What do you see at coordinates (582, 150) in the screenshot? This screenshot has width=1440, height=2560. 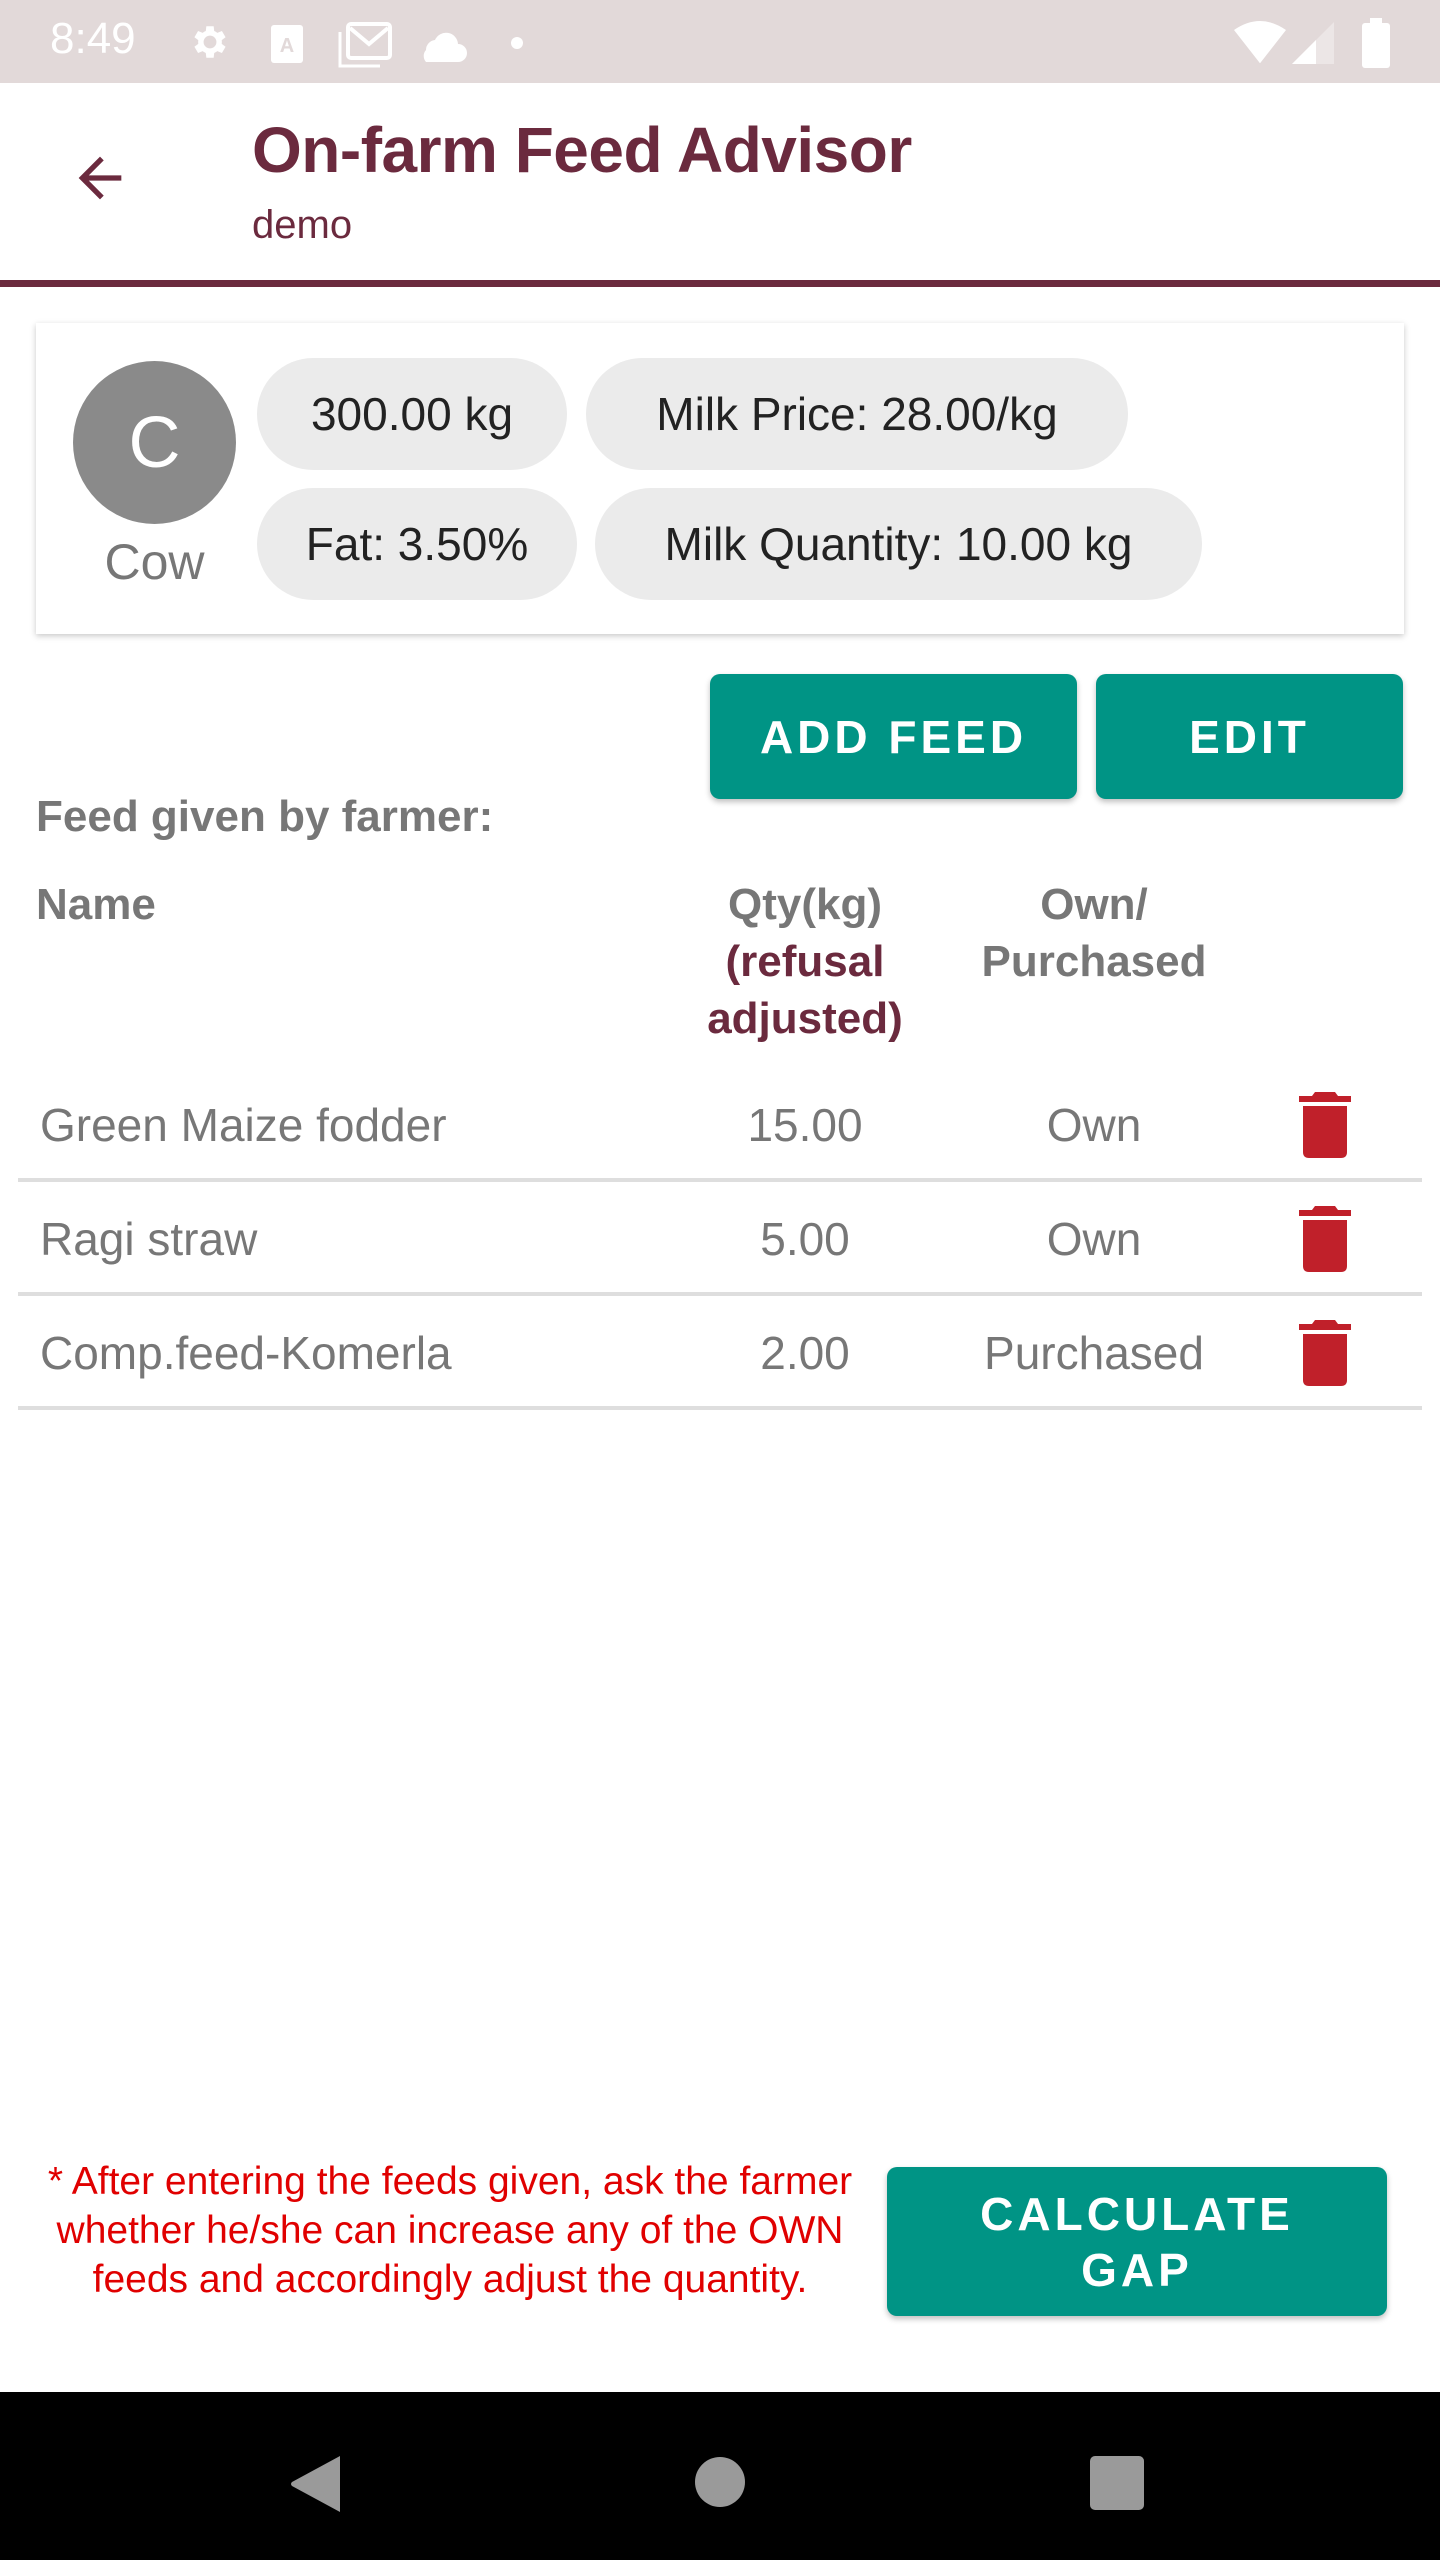 I see `page-title: On-farm Feed Advisor` at bounding box center [582, 150].